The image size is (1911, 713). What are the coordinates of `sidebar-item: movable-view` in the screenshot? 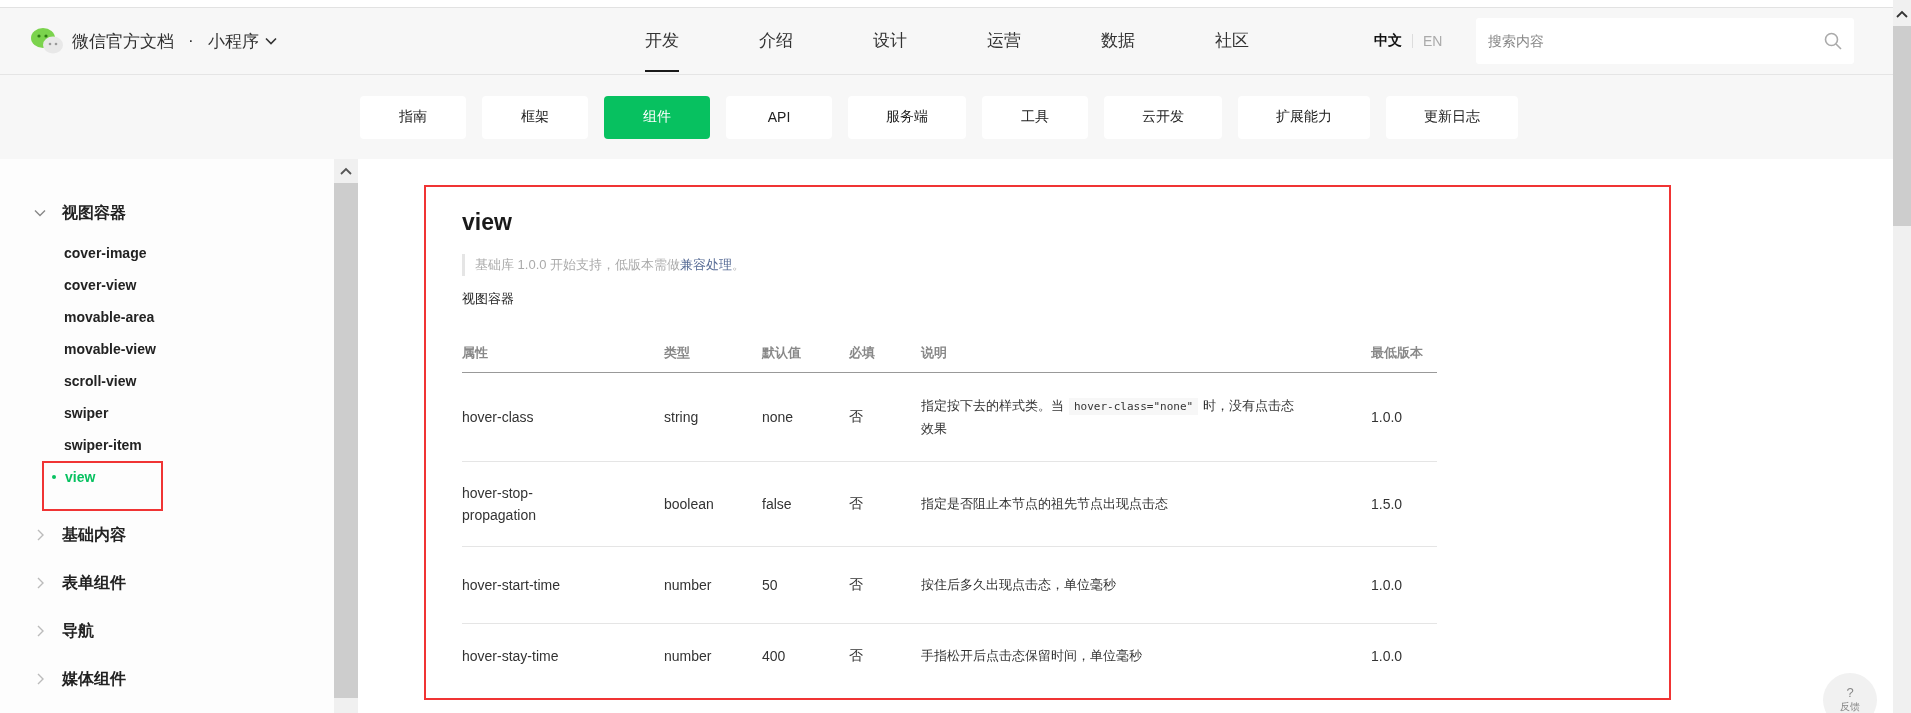 It's located at (110, 349).